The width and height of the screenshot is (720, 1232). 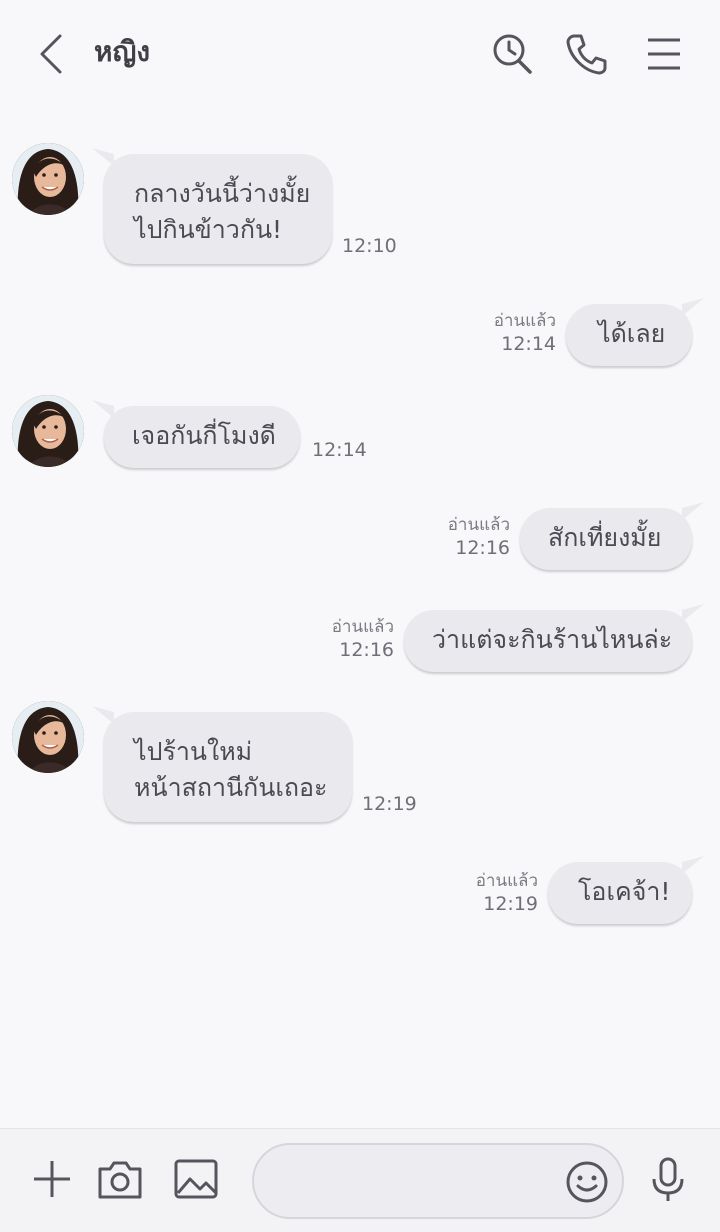 I want to click on search-icon, so click(x=512, y=54).